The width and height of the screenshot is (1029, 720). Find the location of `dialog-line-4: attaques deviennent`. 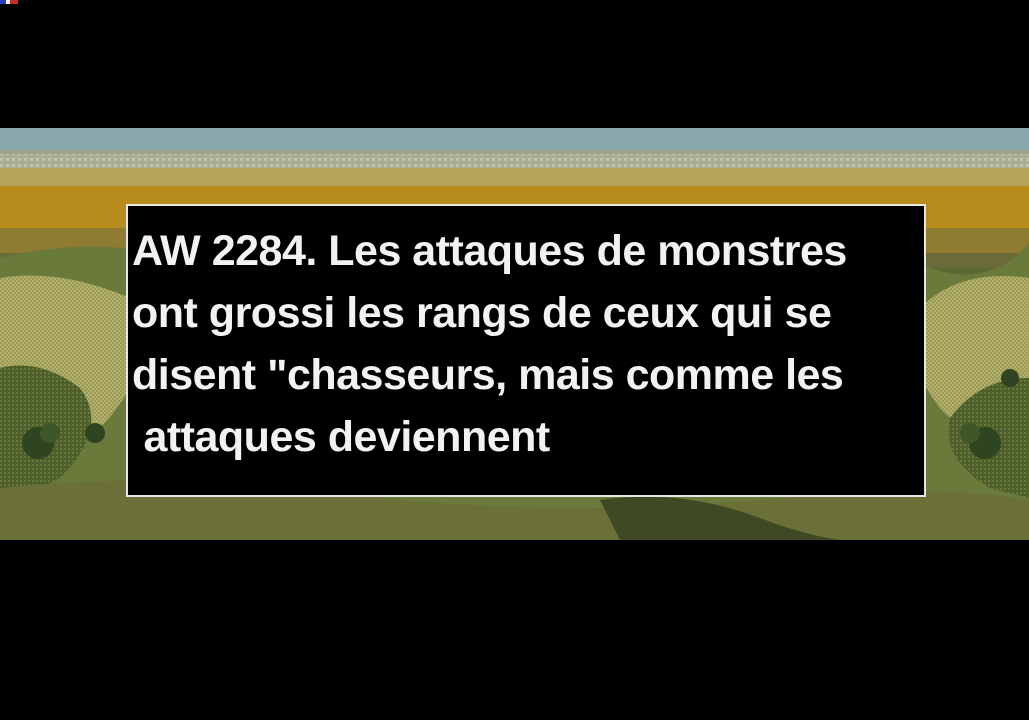

dialog-line-4: attaques deviennent is located at coordinates (341, 437).